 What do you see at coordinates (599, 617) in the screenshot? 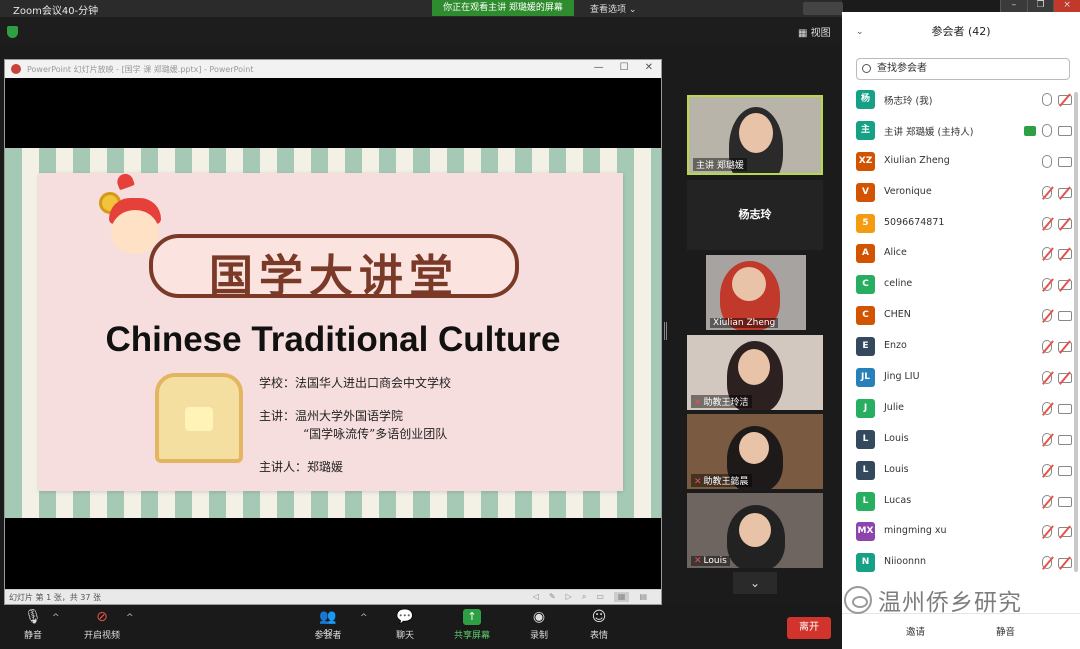
I see `emoji-icon: ☺` at bounding box center [599, 617].